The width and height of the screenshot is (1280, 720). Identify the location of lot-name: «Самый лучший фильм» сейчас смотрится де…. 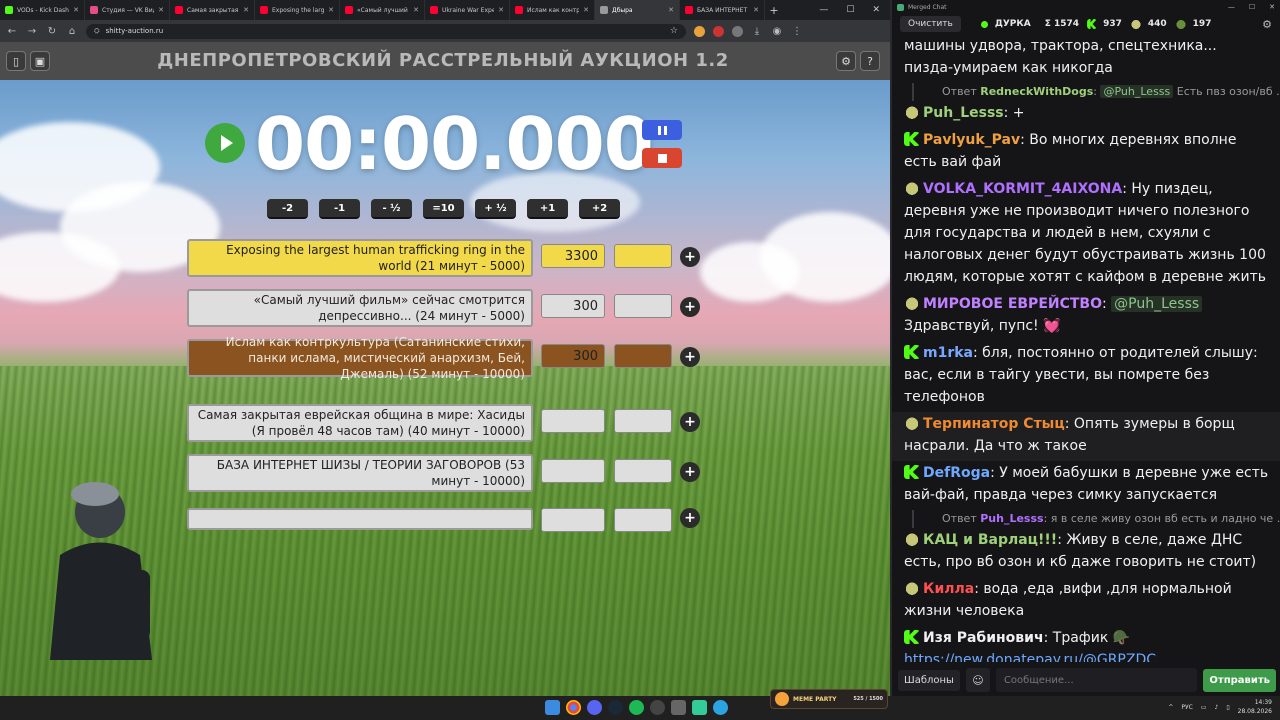
(360, 308).